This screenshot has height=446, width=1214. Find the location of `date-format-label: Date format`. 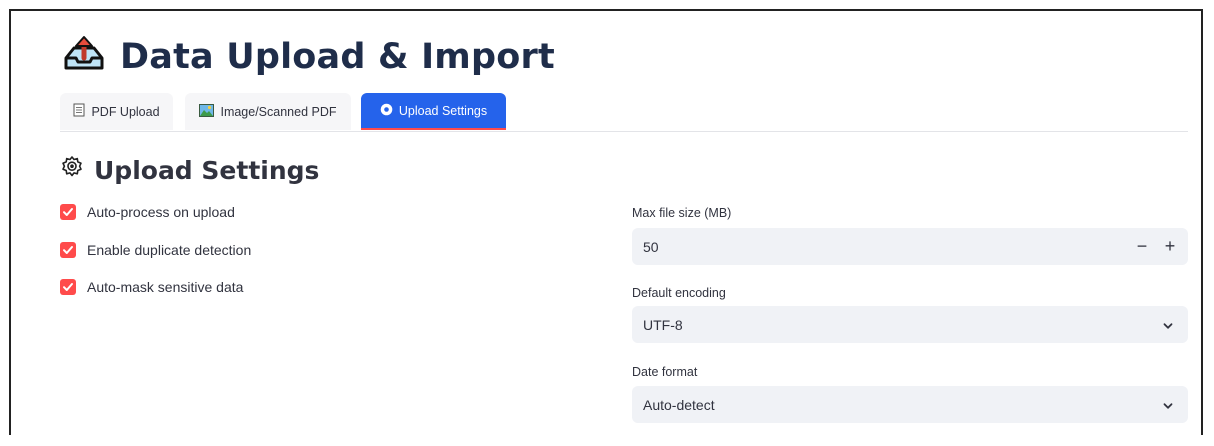

date-format-label: Date format is located at coordinates (665, 372).